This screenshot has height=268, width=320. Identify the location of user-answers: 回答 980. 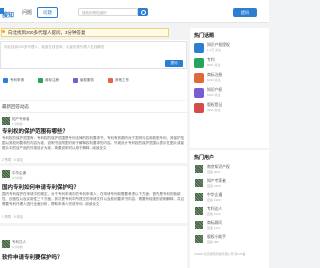
(213, 242).